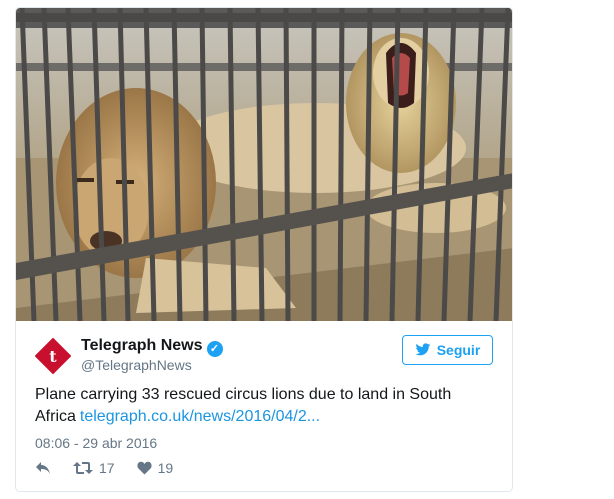 This screenshot has height=499, width=614. What do you see at coordinates (458, 350) in the screenshot?
I see `follow-label: Seguir` at bounding box center [458, 350].